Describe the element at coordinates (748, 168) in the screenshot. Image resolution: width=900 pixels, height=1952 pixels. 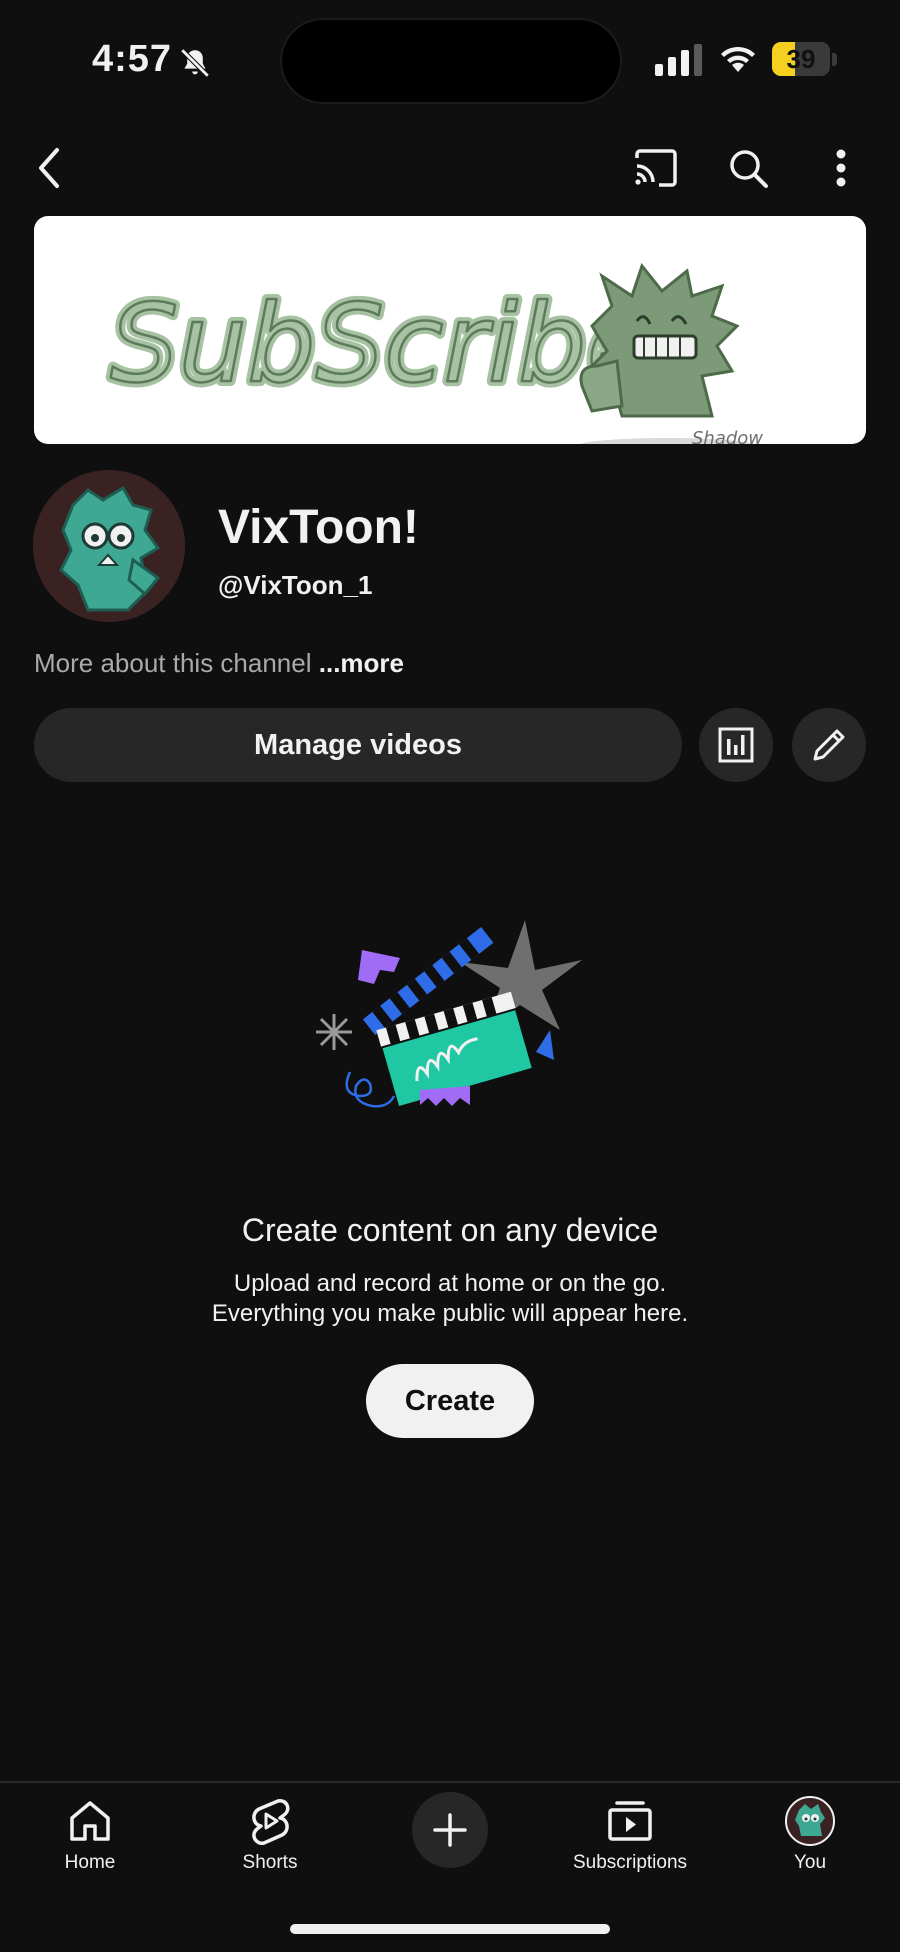
I see `search-icon` at that location.